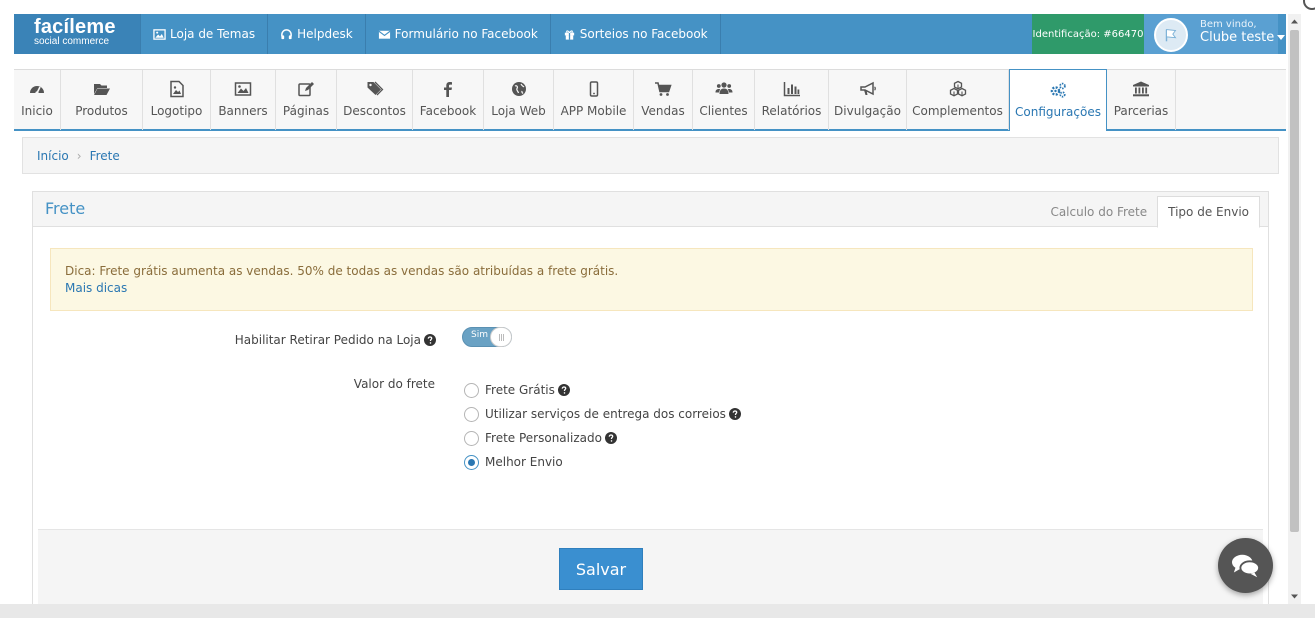 The height and width of the screenshot is (618, 1315). I want to click on headphones-icon, so click(286, 34).